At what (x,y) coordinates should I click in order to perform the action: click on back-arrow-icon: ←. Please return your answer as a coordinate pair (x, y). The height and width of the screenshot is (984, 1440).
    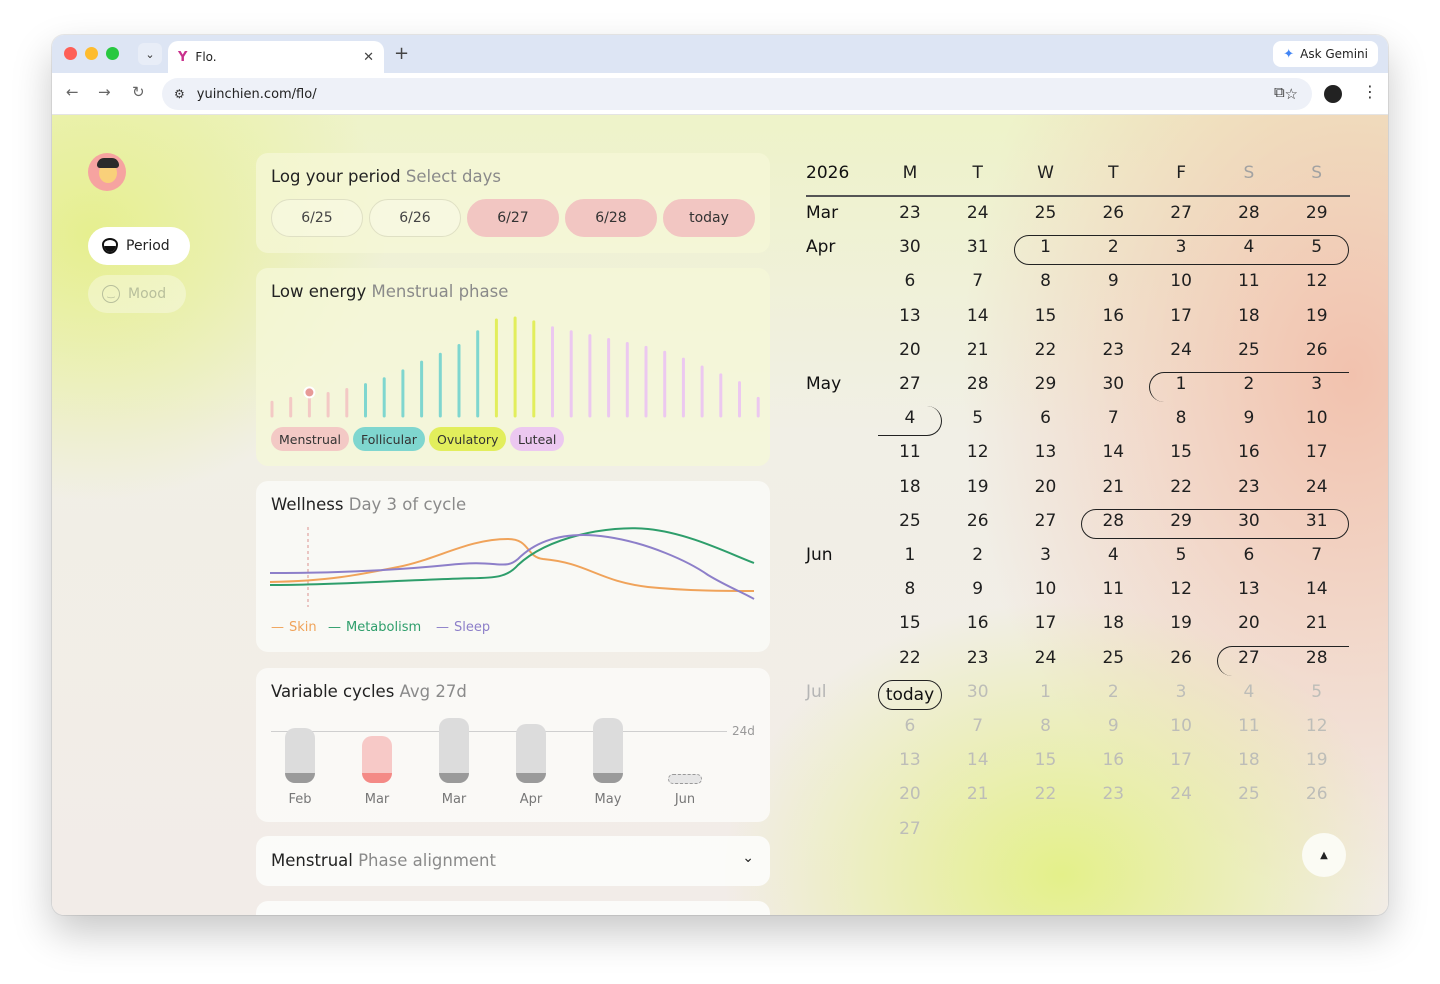
    Looking at the image, I should click on (72, 92).